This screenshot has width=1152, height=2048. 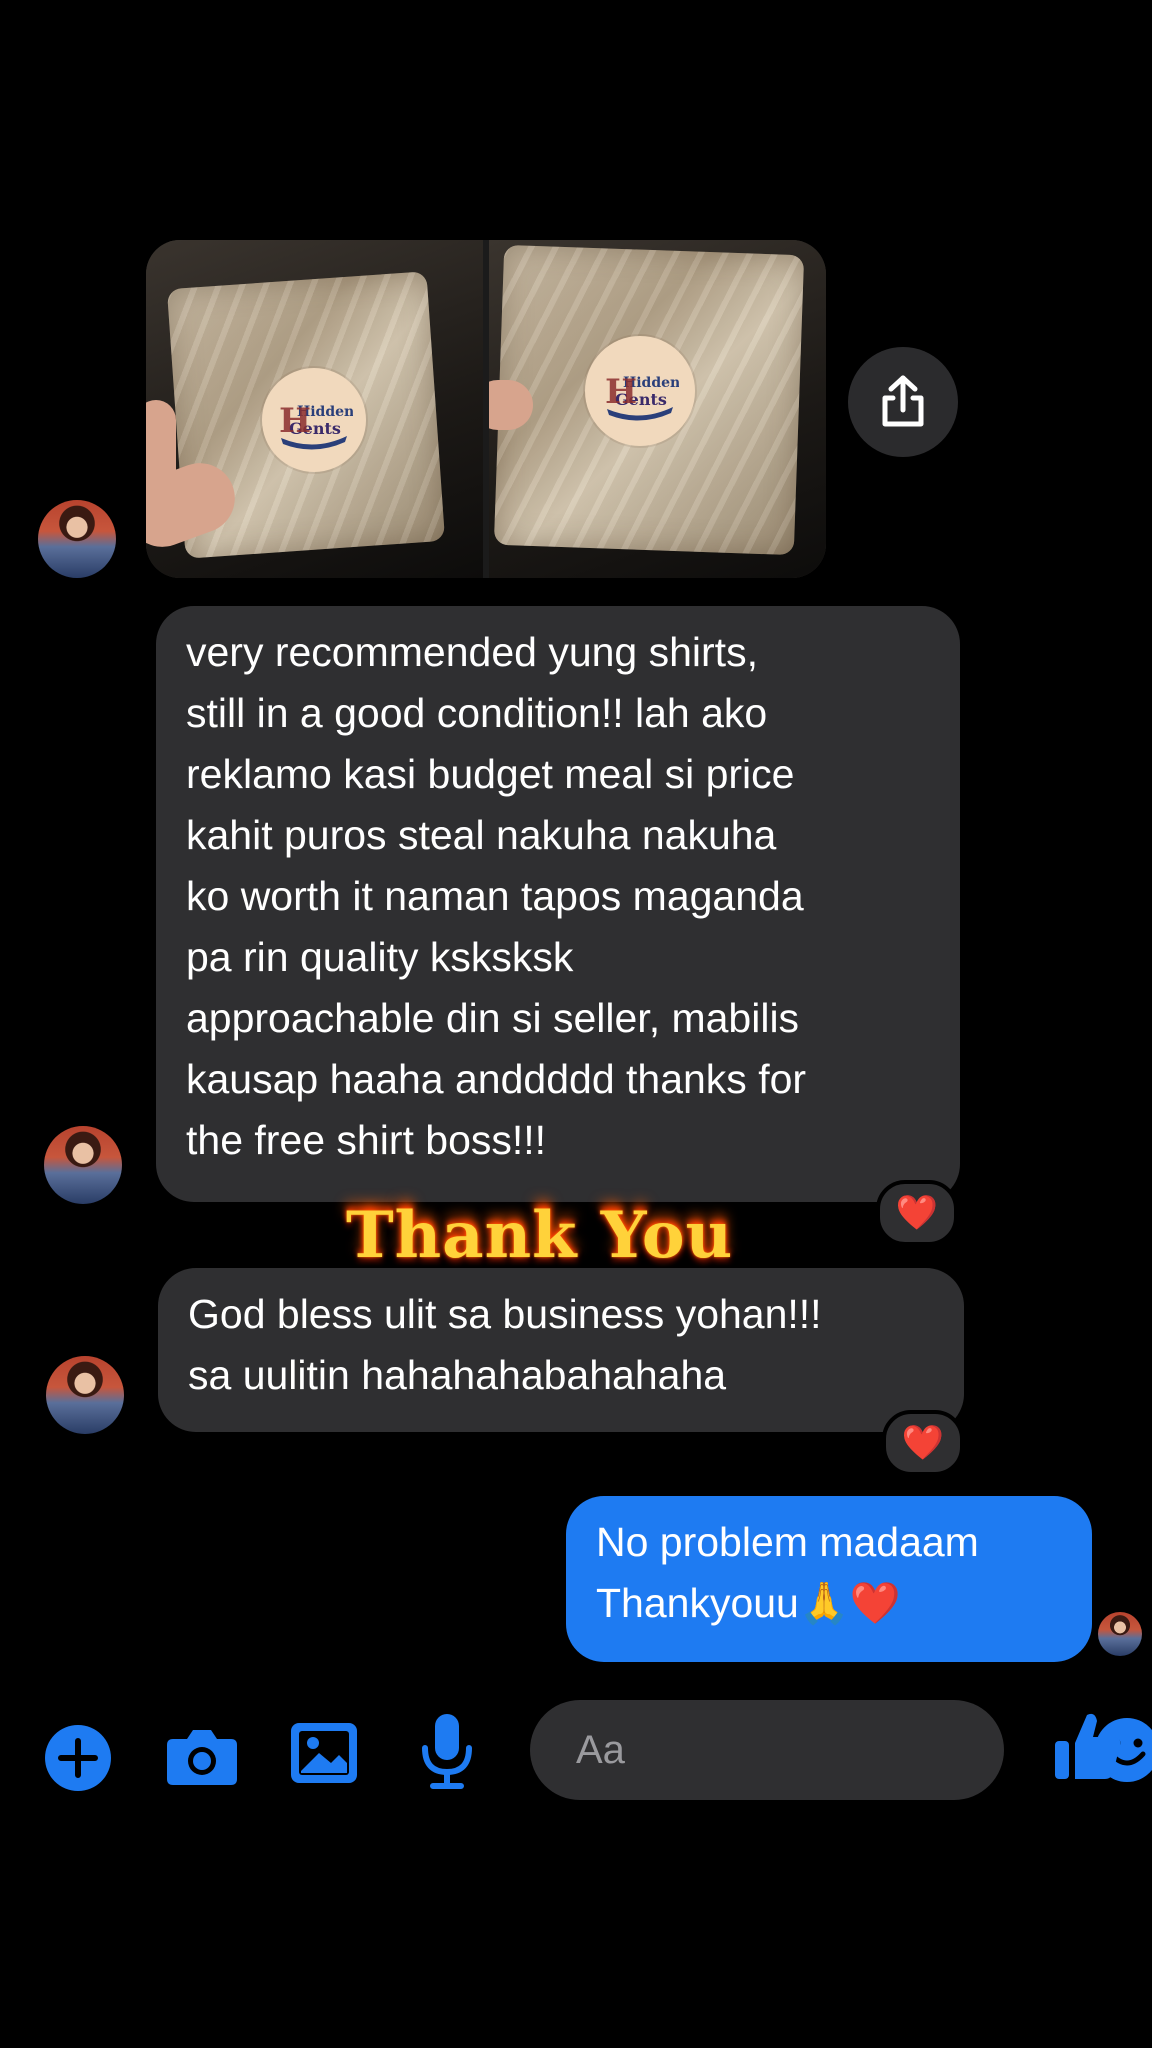 I want to click on message-input, so click(x=833, y=1750).